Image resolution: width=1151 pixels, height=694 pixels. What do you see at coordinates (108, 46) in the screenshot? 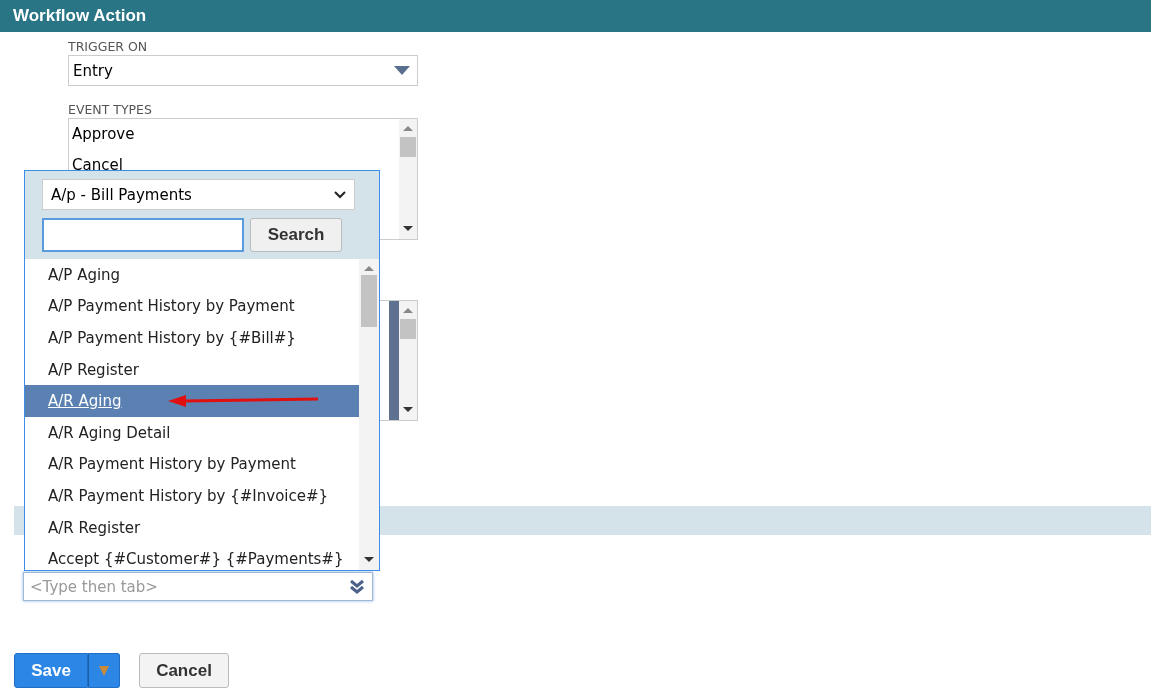
I see `field-label: TRIGGER ON` at bounding box center [108, 46].